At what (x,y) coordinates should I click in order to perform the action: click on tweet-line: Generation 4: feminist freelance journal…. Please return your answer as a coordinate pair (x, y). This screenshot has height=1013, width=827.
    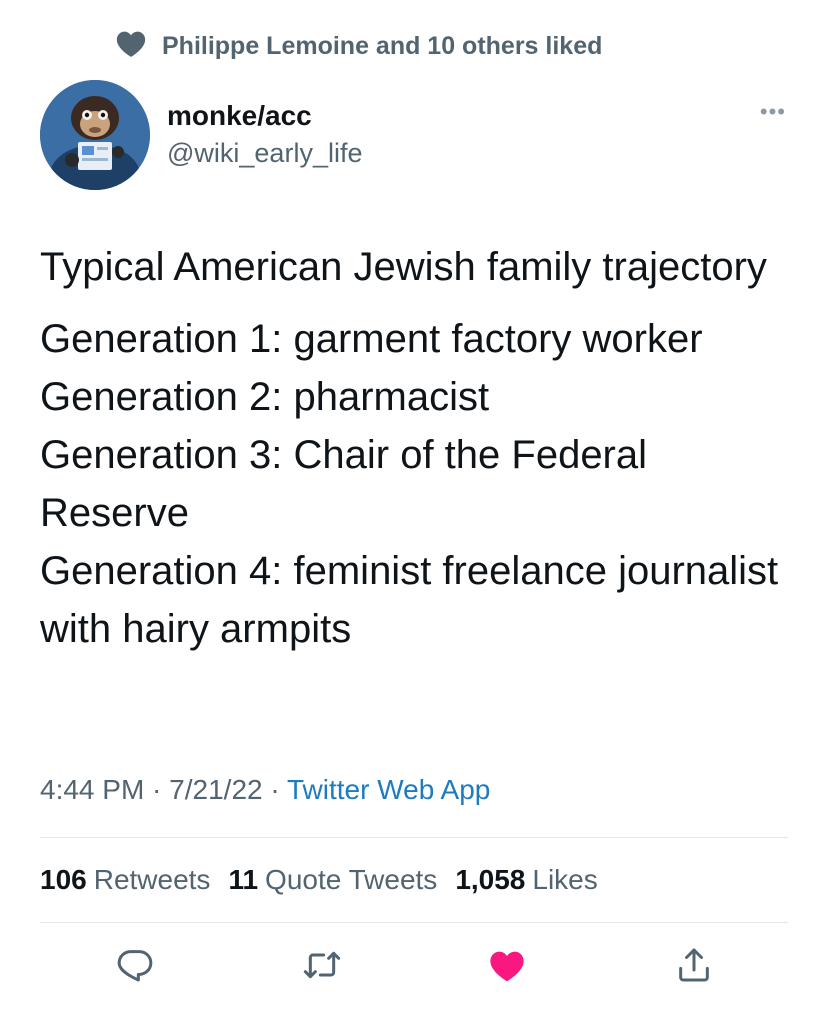
    Looking at the image, I should click on (409, 600).